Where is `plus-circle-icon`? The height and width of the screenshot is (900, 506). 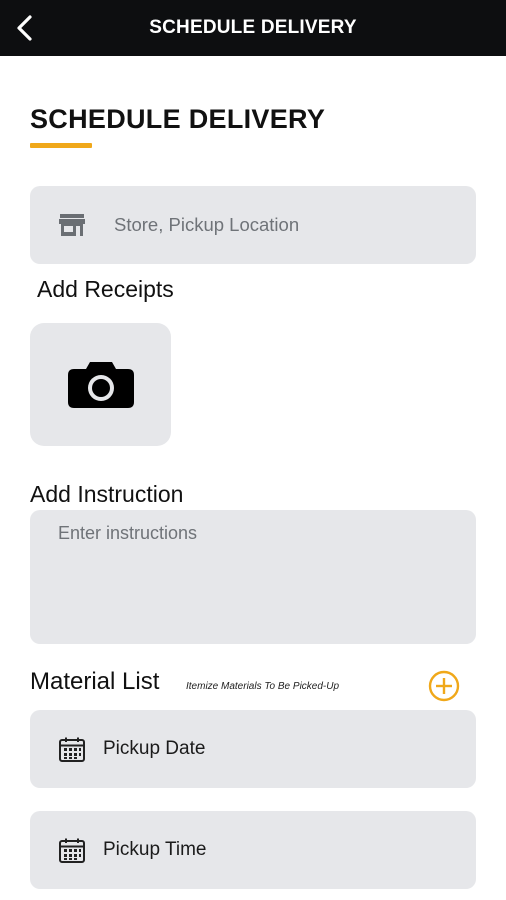 plus-circle-icon is located at coordinates (444, 686).